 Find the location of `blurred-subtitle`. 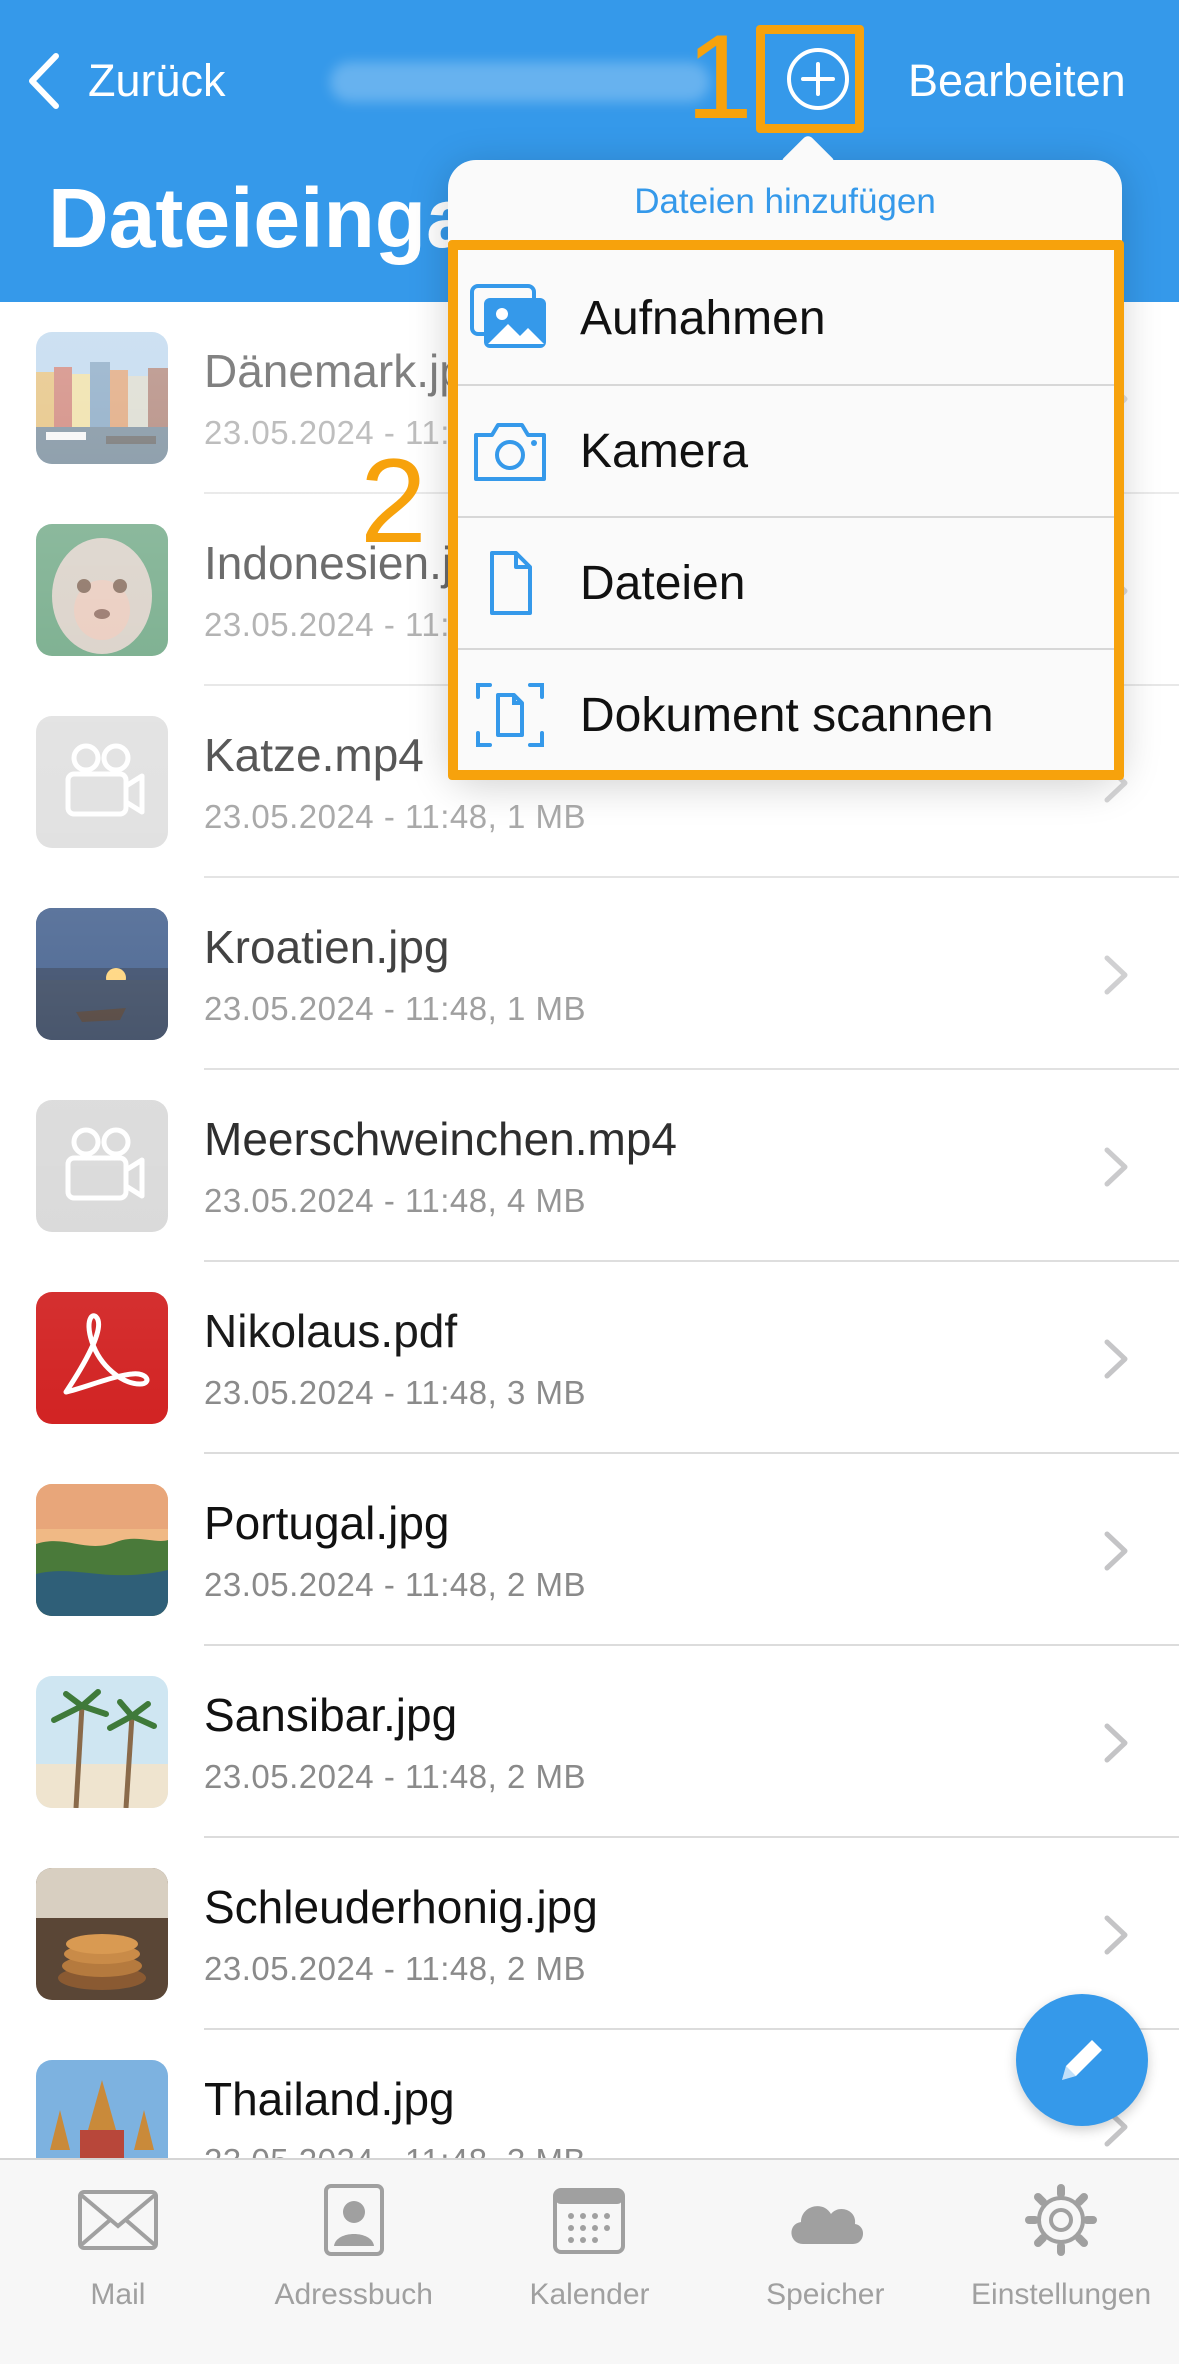

blurred-subtitle is located at coordinates (520, 82).